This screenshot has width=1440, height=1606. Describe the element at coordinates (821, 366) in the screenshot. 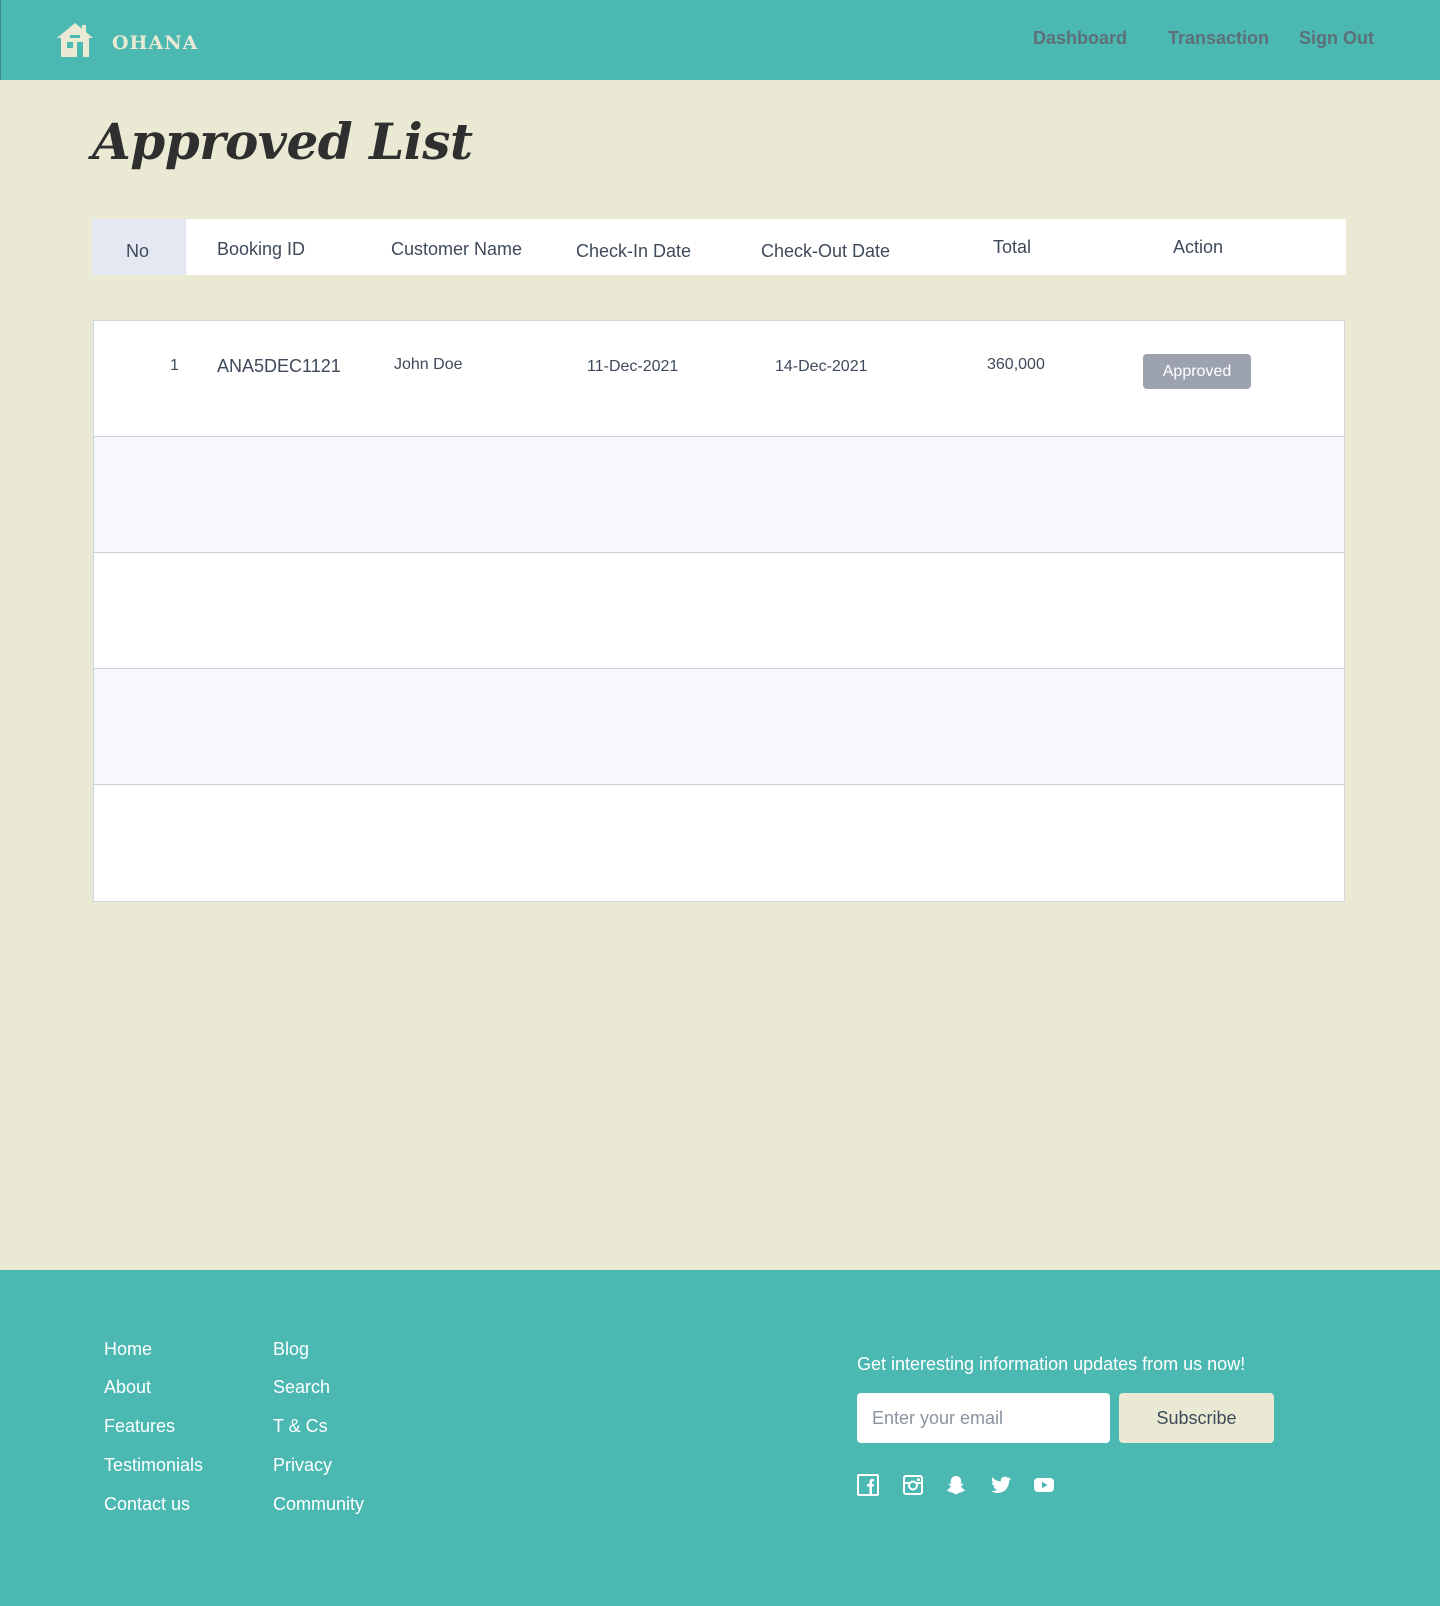

I see `cell-check-out: 14-Dec-2021` at that location.